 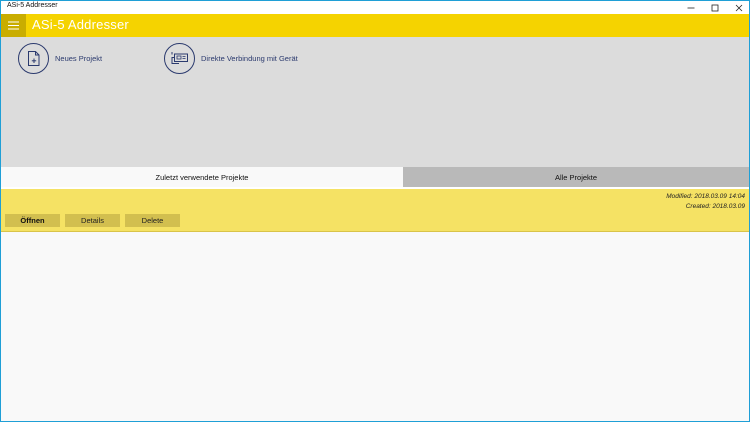 I want to click on new-project-button, so click(x=33, y=58).